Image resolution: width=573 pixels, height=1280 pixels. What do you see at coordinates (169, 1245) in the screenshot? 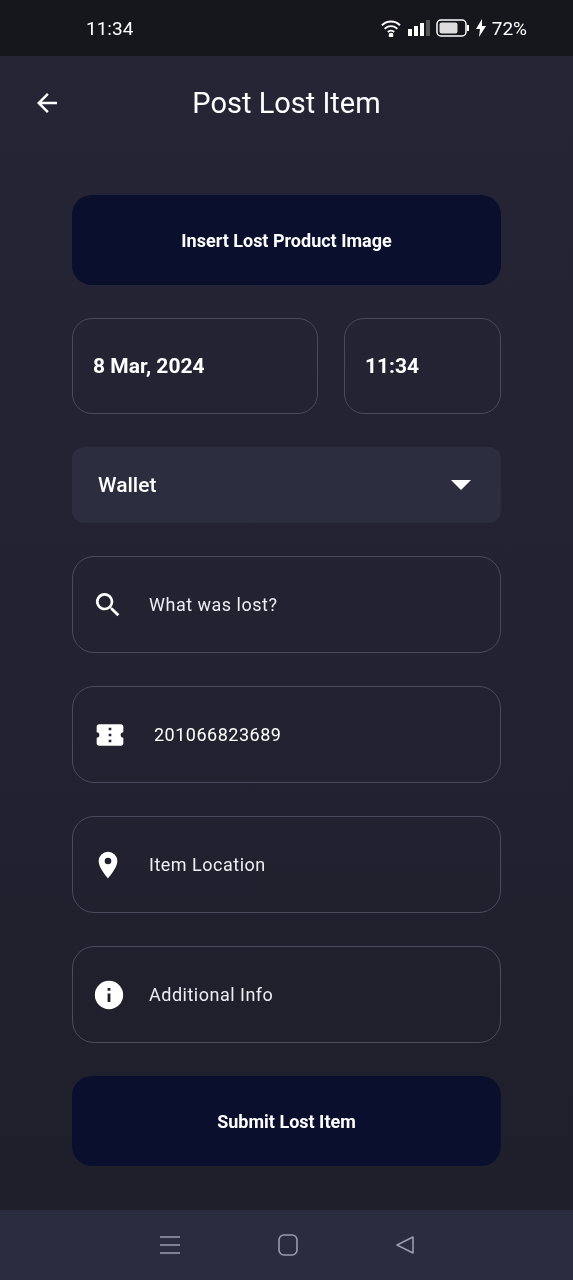
I see `menu-icon` at bounding box center [169, 1245].